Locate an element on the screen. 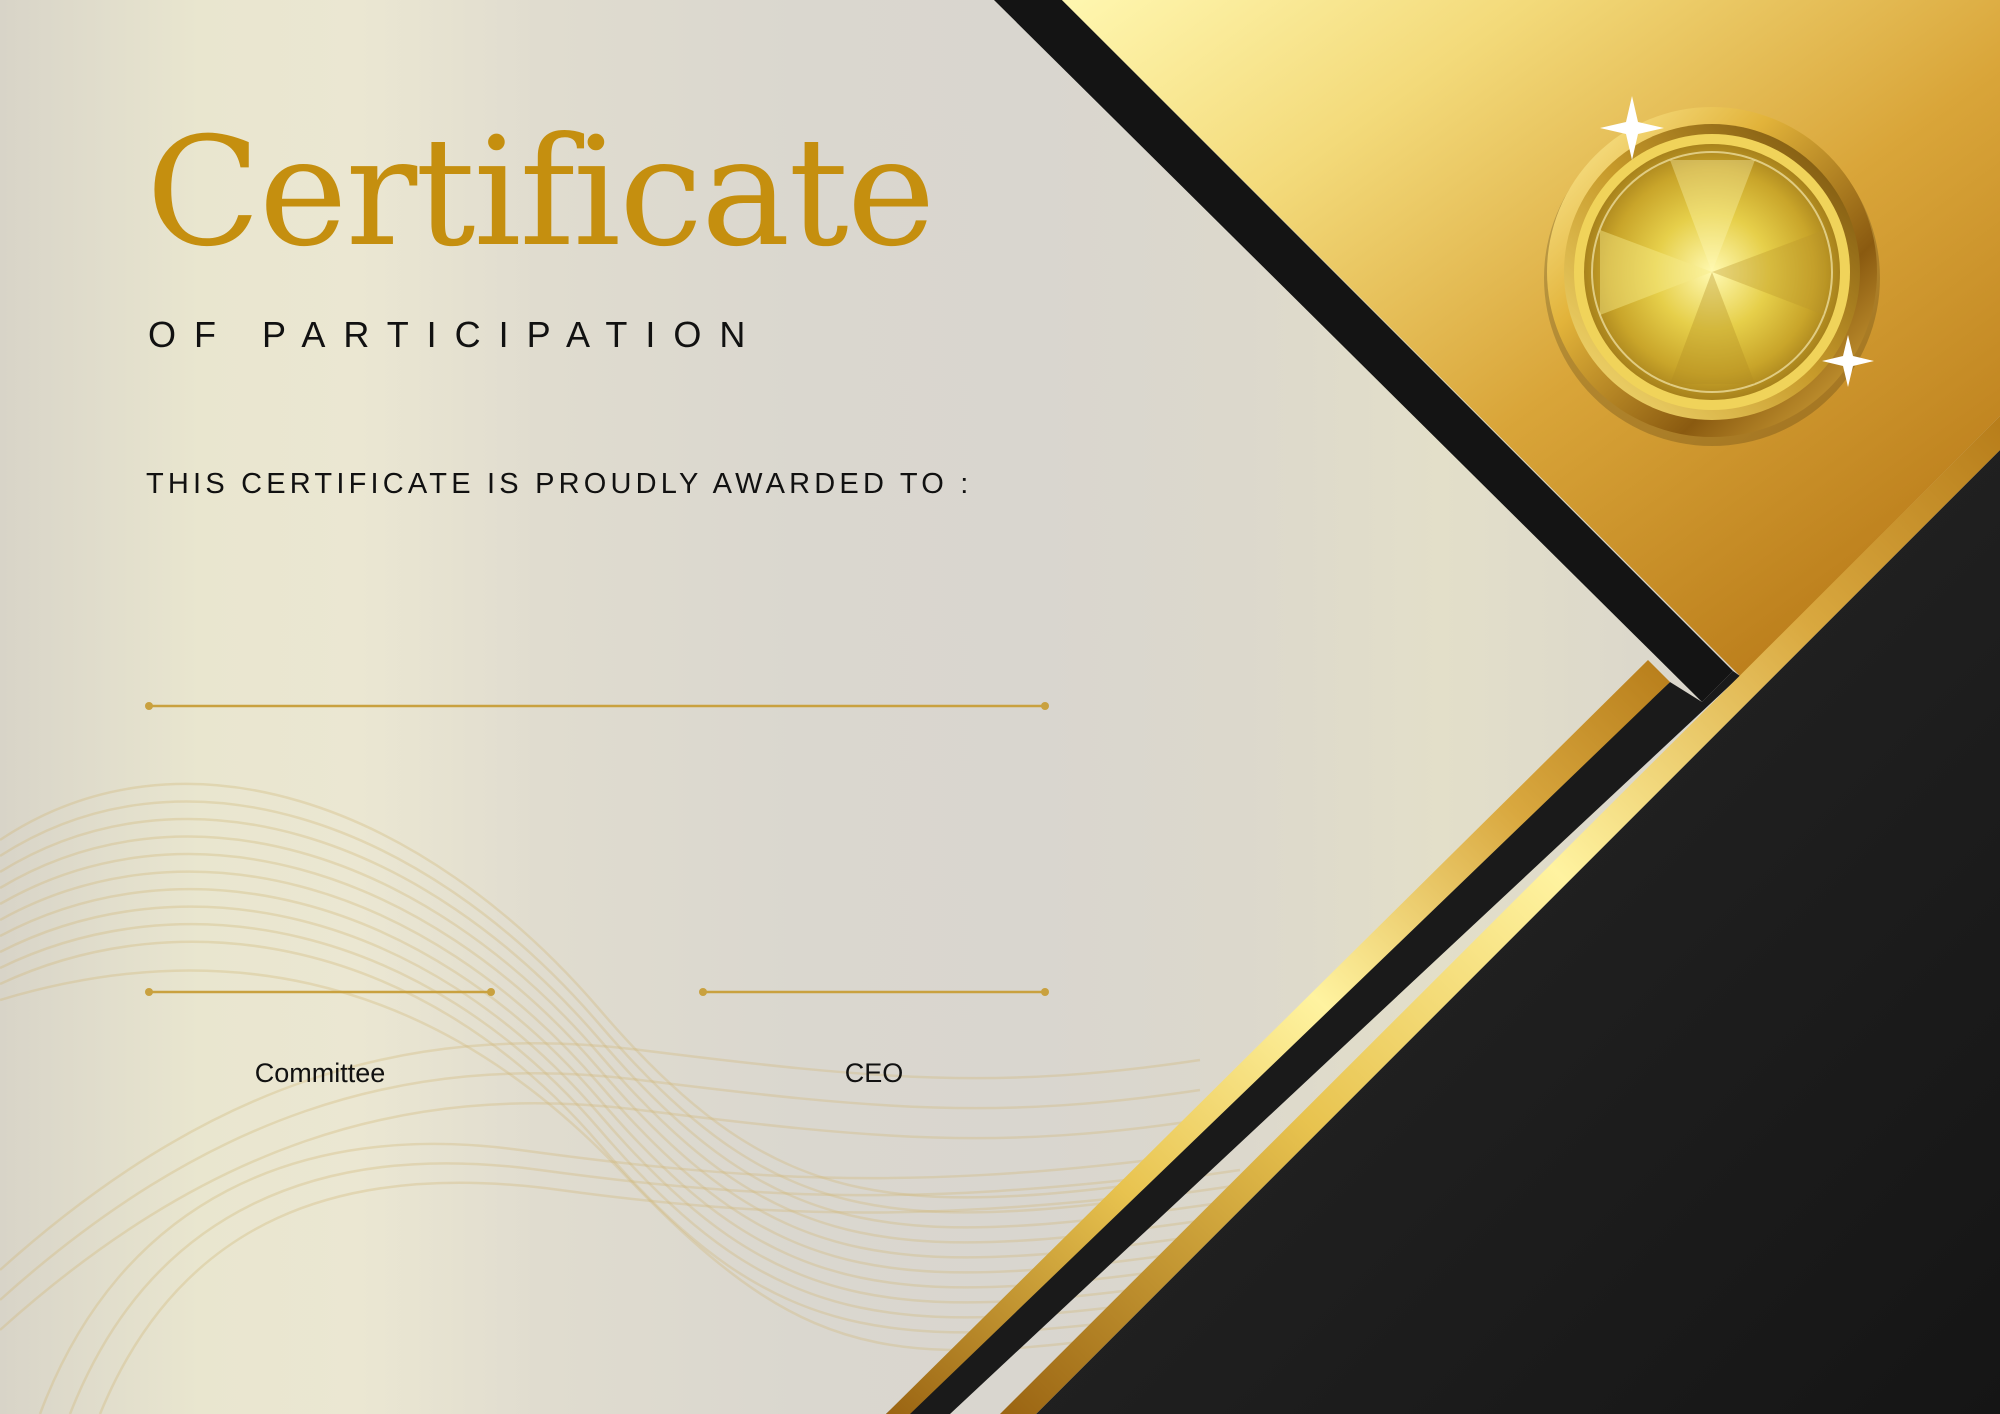 The height and width of the screenshot is (1414, 2000). recipient-name-line is located at coordinates (597, 706).